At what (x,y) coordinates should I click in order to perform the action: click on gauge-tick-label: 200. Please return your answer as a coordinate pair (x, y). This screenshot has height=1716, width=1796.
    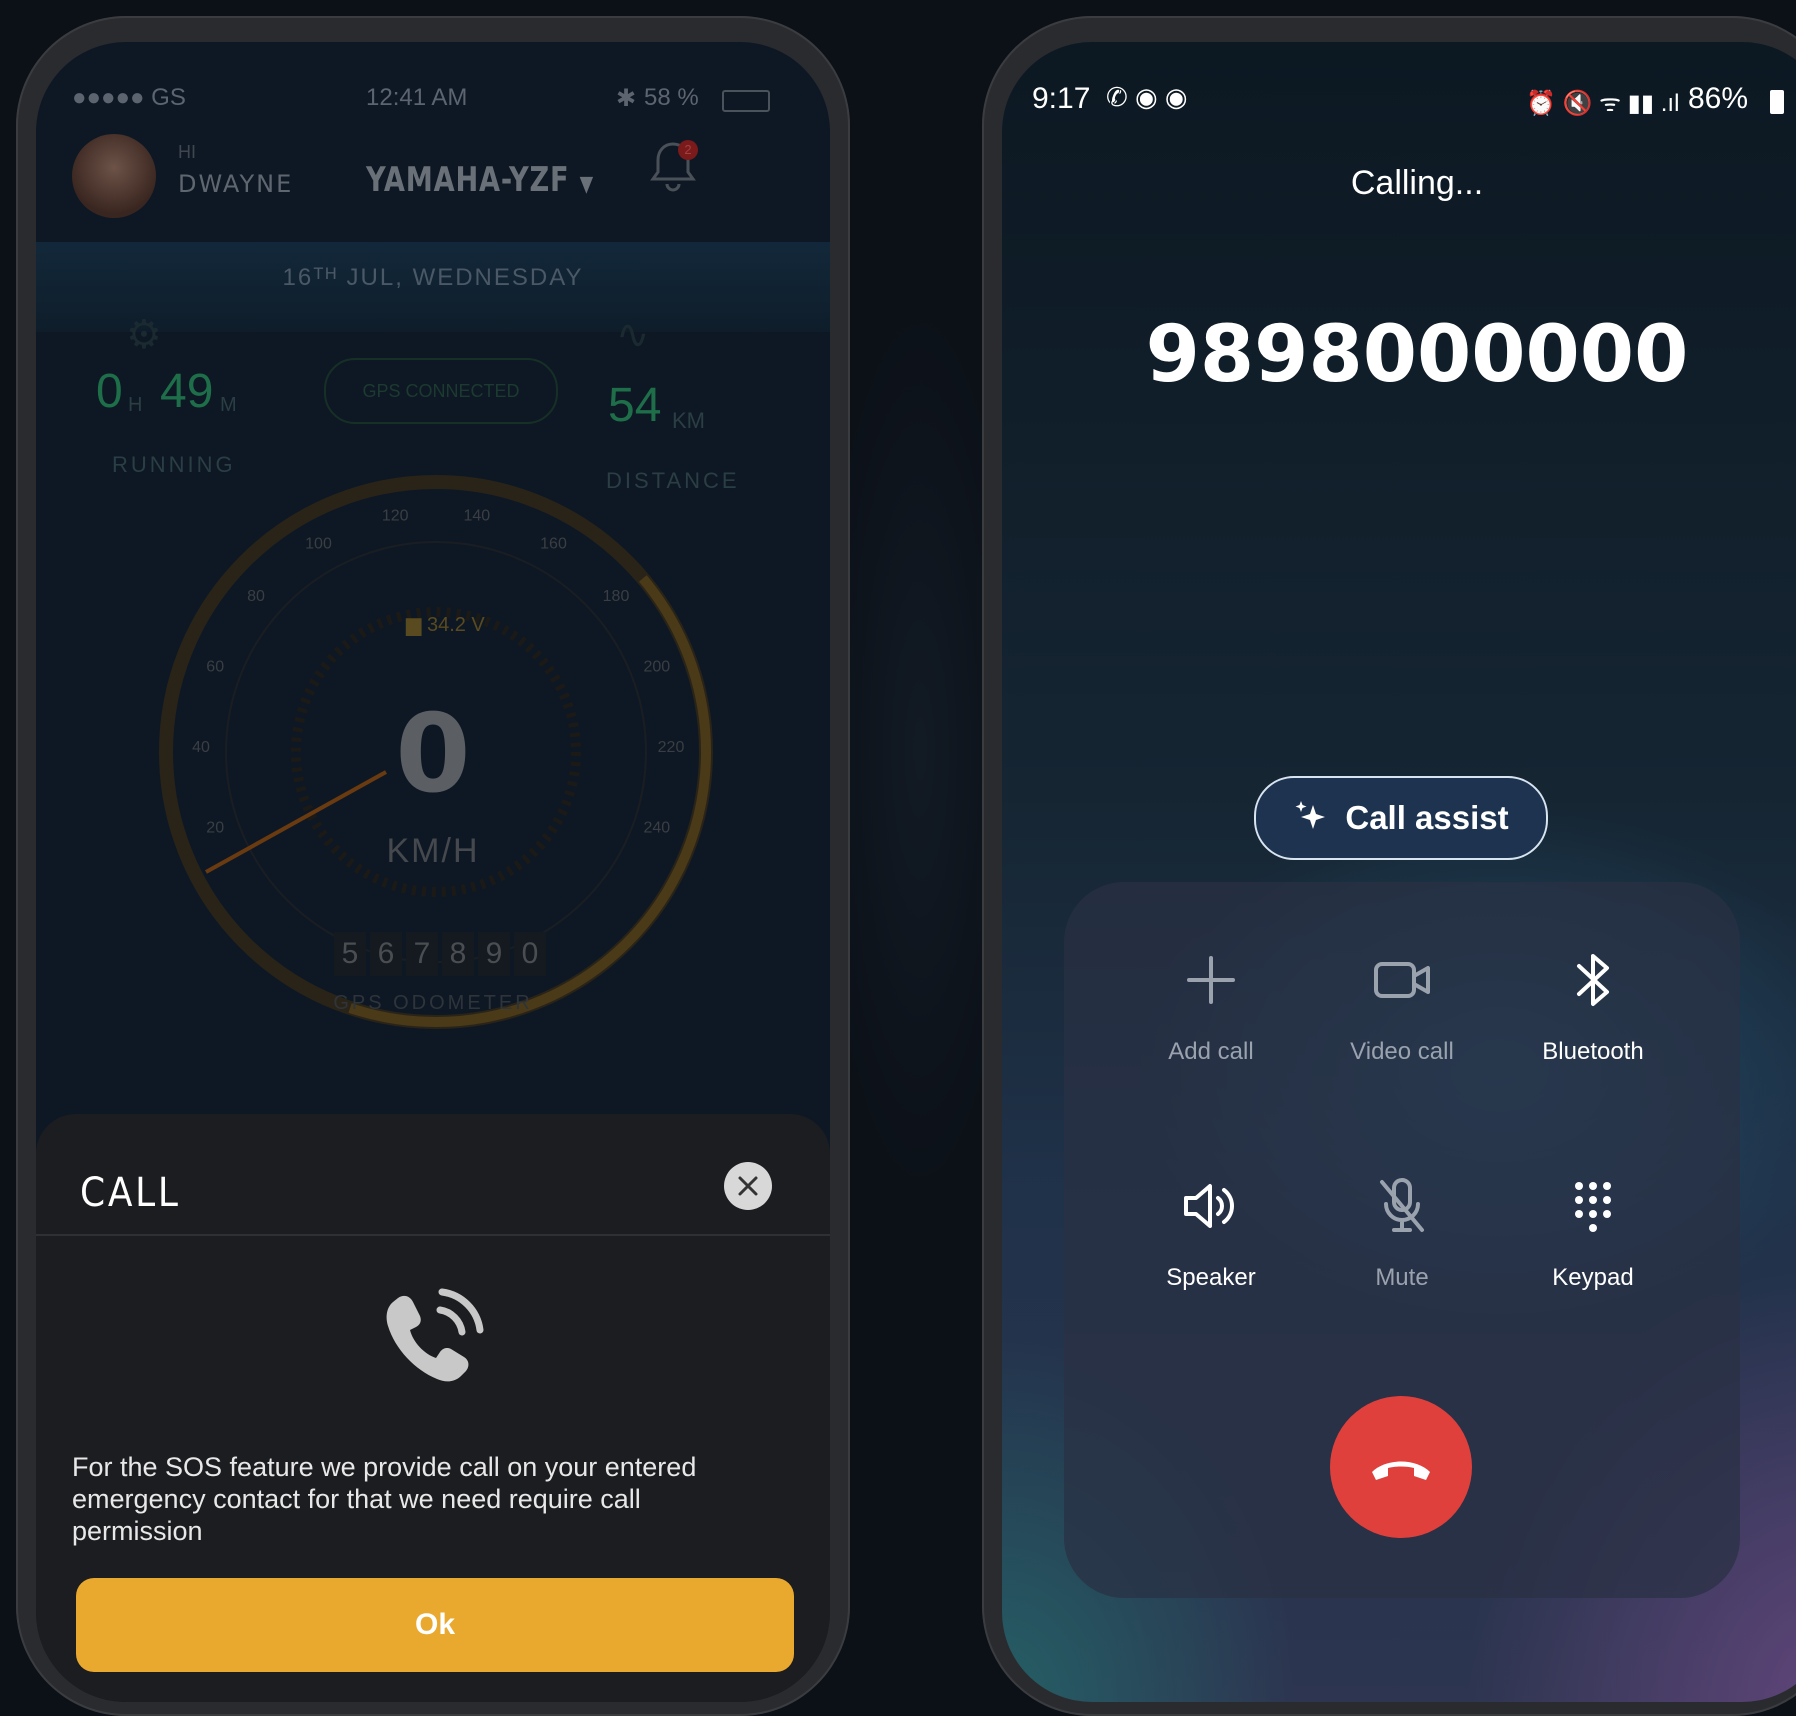
    Looking at the image, I should click on (656, 667).